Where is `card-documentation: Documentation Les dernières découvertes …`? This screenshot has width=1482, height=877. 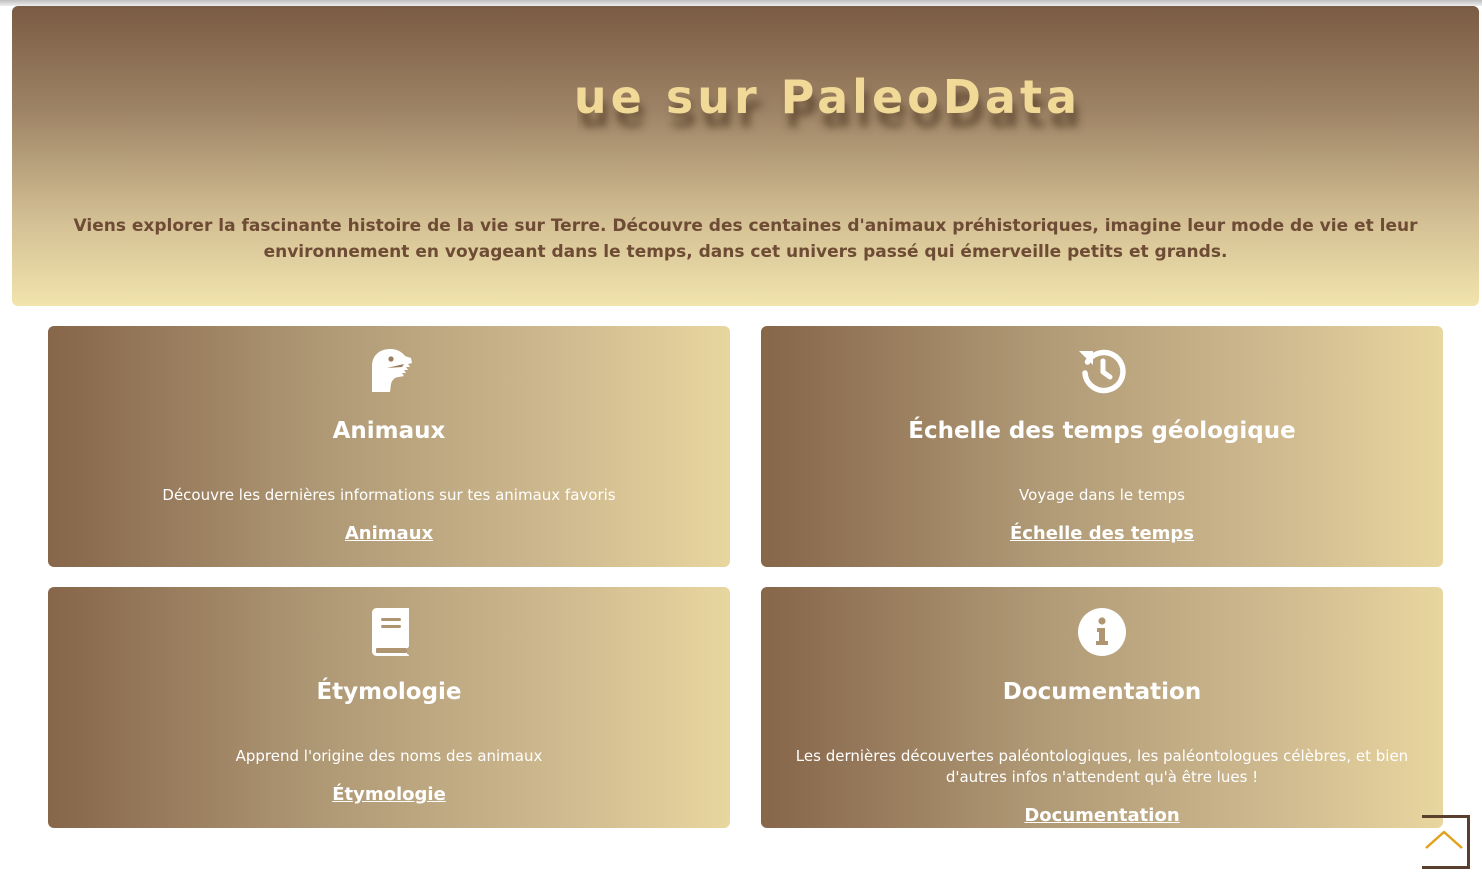
card-documentation: Documentation Les dernières découvertes … is located at coordinates (1102, 707).